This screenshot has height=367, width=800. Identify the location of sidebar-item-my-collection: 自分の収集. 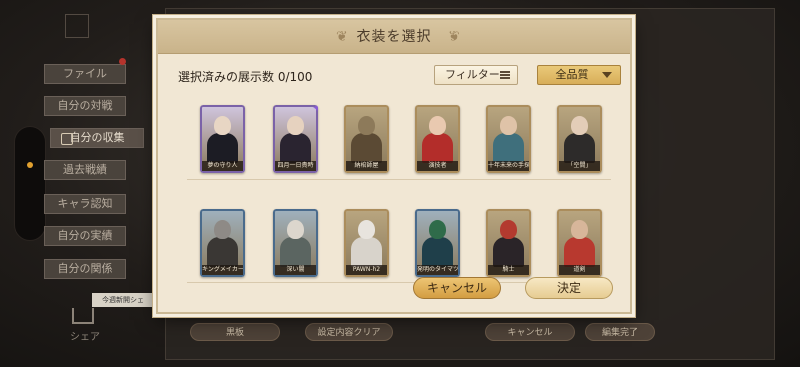
(97, 138).